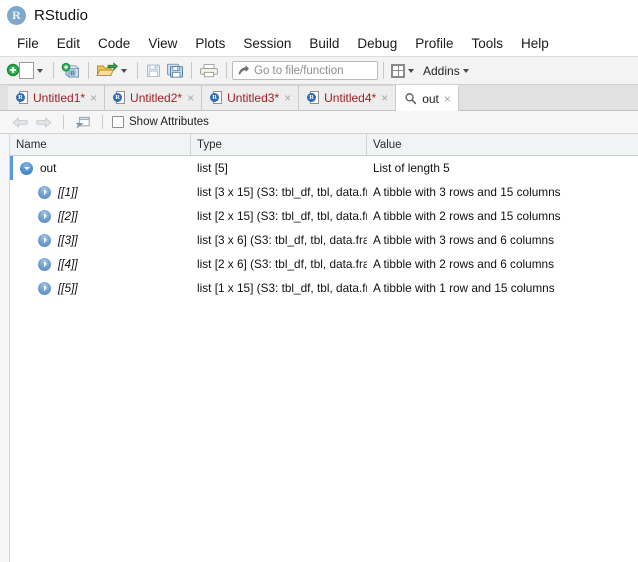 The image size is (638, 562). Describe the element at coordinates (113, 71) in the screenshot. I see `open-file-button` at that location.